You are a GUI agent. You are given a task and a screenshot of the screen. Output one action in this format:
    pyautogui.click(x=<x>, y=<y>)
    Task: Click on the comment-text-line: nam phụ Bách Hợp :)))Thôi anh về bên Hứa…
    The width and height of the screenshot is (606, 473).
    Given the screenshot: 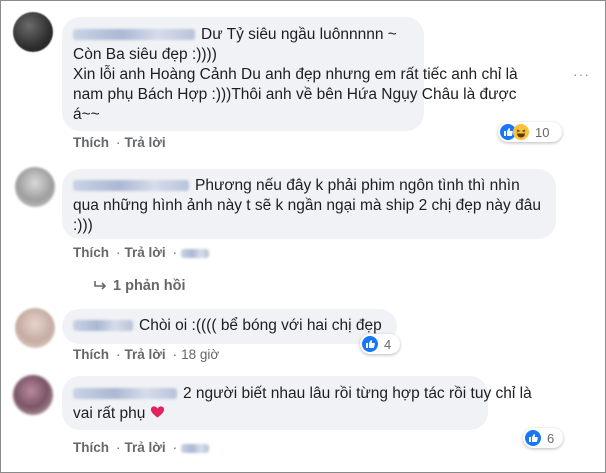 What is the action you would take?
    pyautogui.click(x=295, y=94)
    